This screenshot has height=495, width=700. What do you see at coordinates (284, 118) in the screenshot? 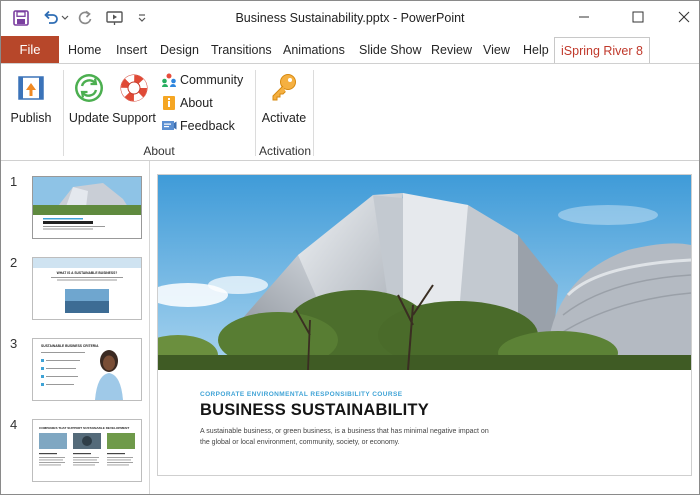
I see `activate-label: Activate` at bounding box center [284, 118].